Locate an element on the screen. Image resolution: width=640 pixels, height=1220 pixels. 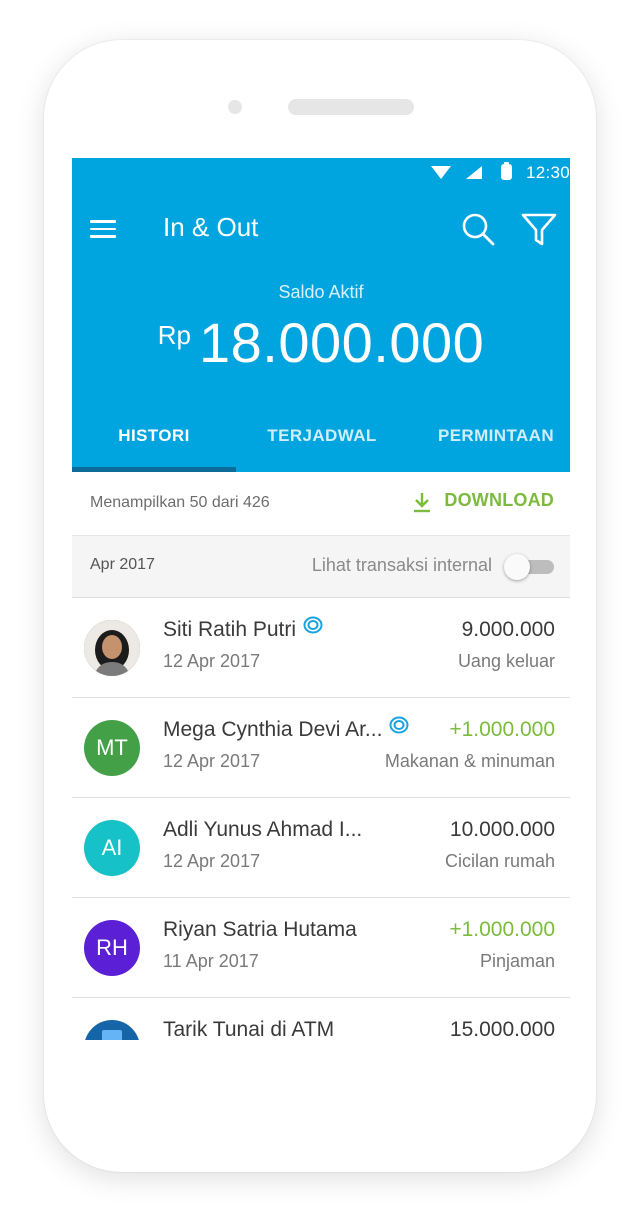
signal-icon is located at coordinates (474, 172).